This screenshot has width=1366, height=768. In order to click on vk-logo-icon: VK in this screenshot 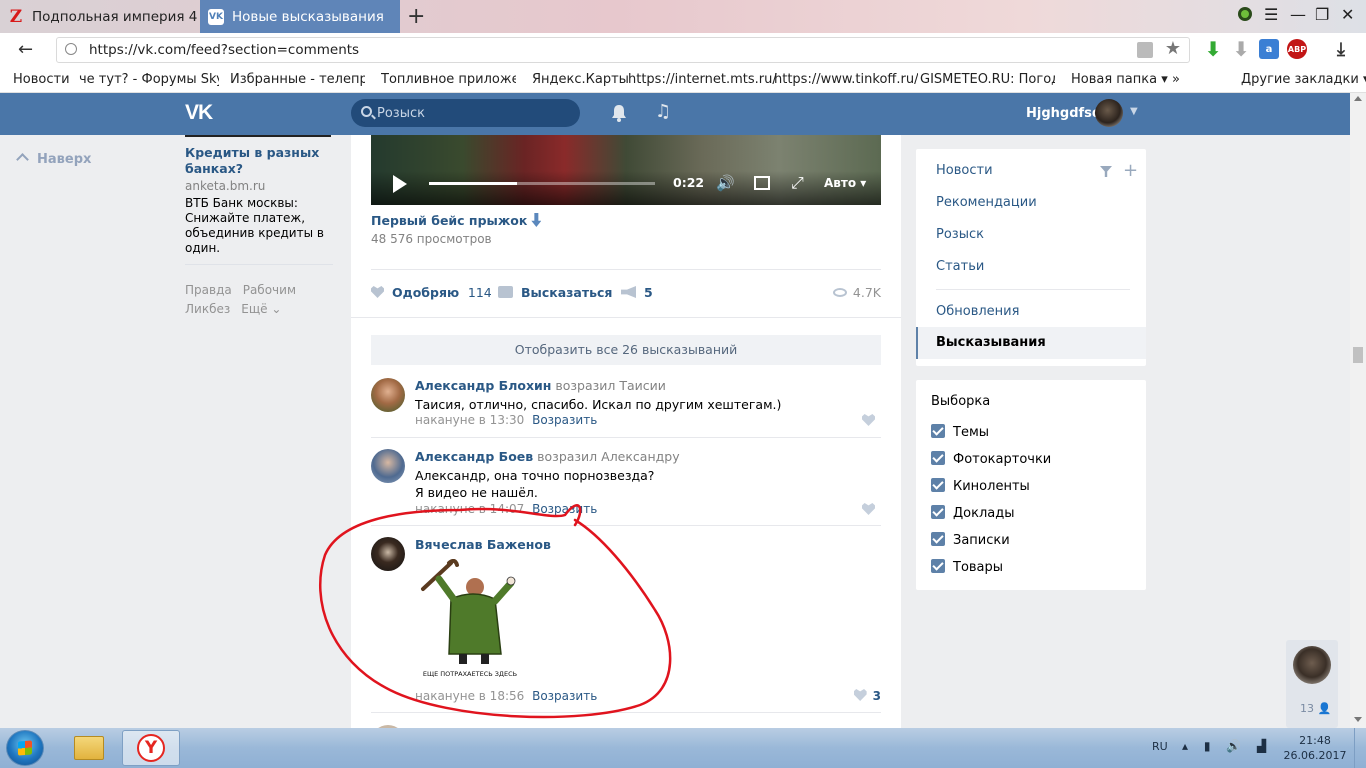, I will do `click(199, 113)`.